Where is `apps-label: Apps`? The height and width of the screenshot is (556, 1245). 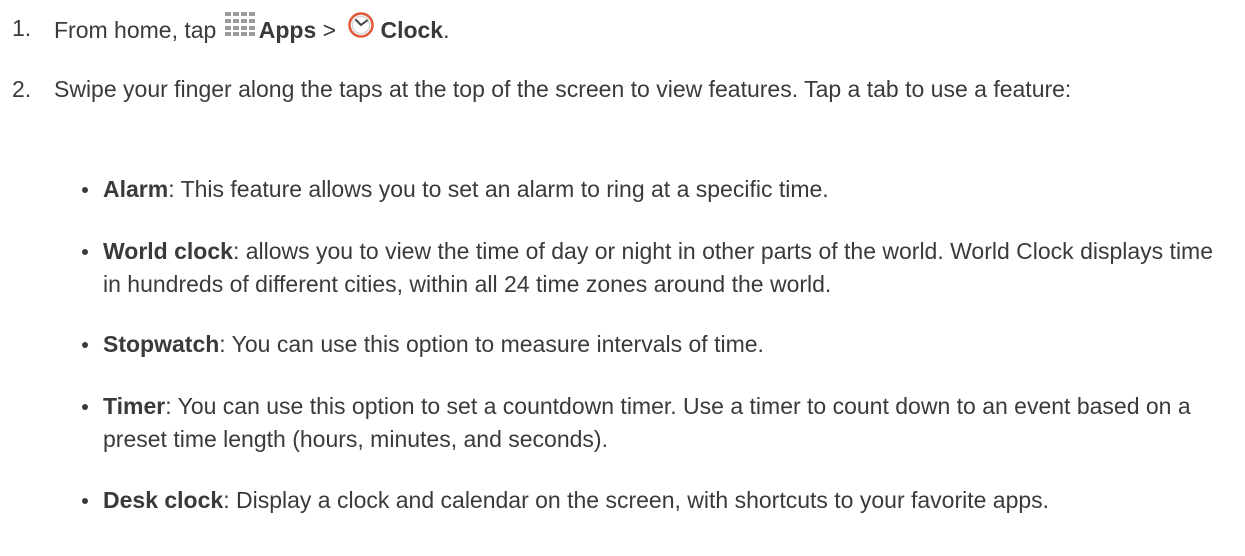 apps-label: Apps is located at coordinates (287, 30).